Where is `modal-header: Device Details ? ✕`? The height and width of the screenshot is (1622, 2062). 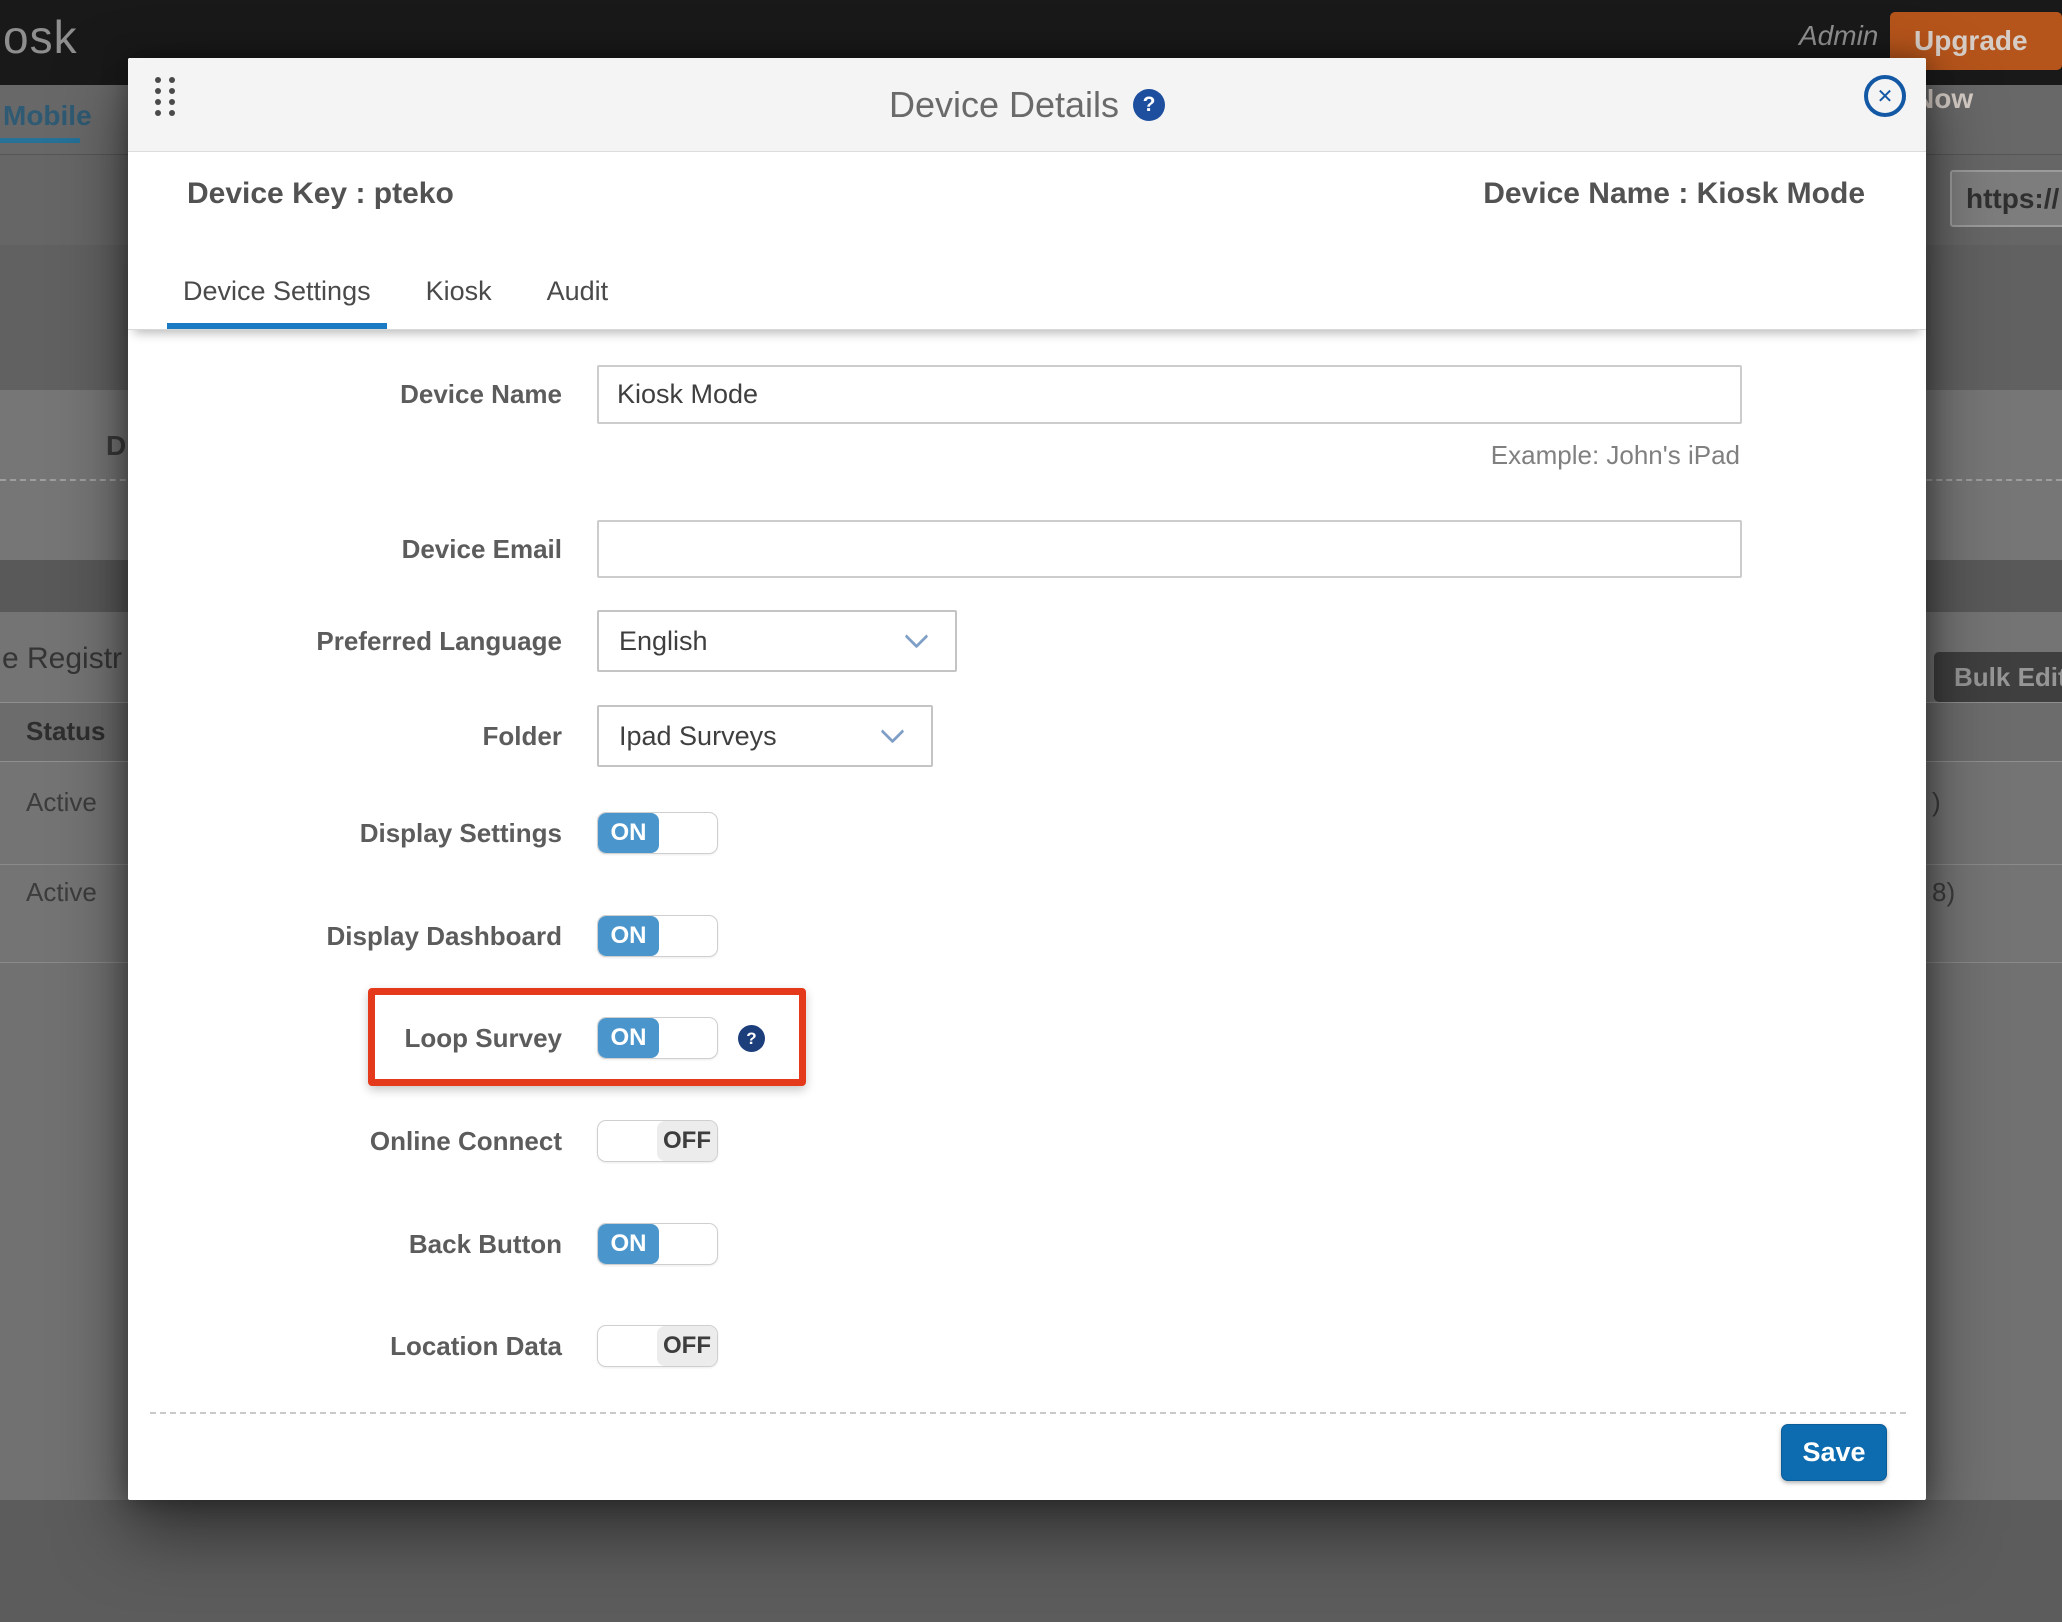
modal-header: Device Details ? ✕ is located at coordinates (1027, 105).